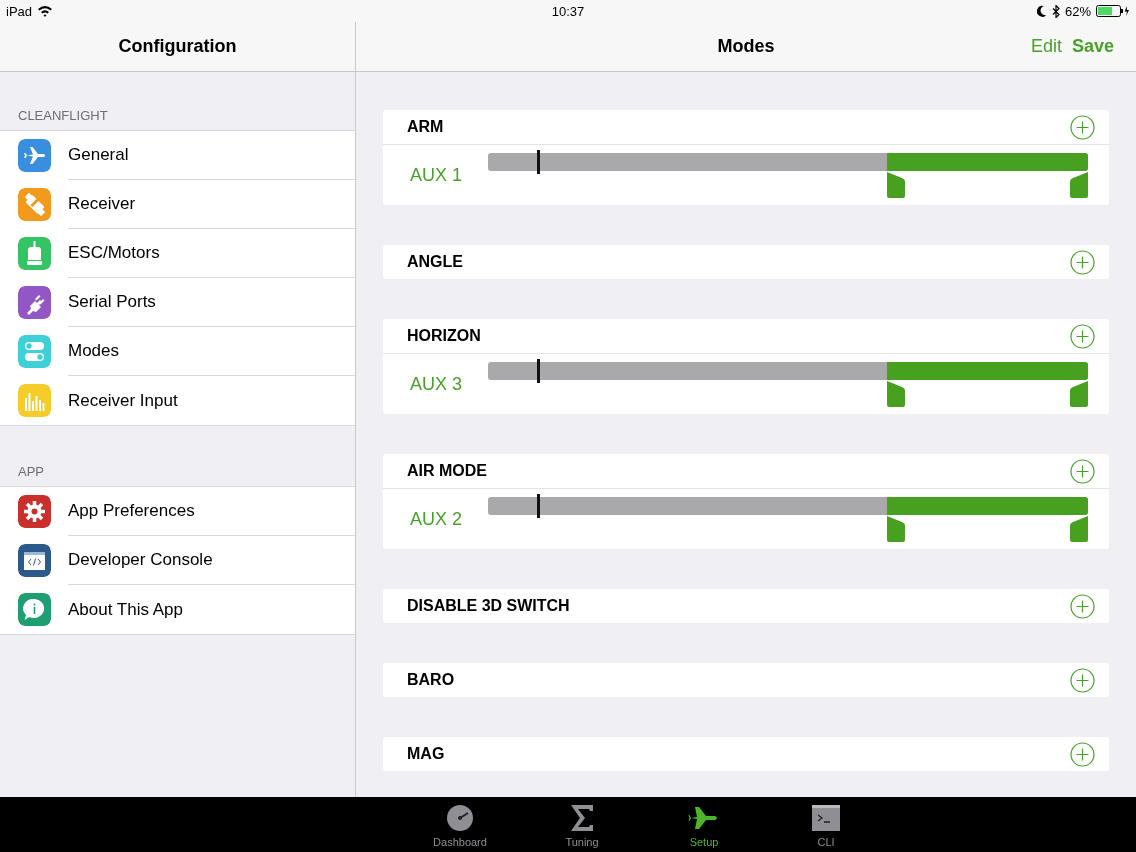 The height and width of the screenshot is (852, 1136). Describe the element at coordinates (1077, 11) in the screenshot. I see `battery-percent: 62%` at that location.